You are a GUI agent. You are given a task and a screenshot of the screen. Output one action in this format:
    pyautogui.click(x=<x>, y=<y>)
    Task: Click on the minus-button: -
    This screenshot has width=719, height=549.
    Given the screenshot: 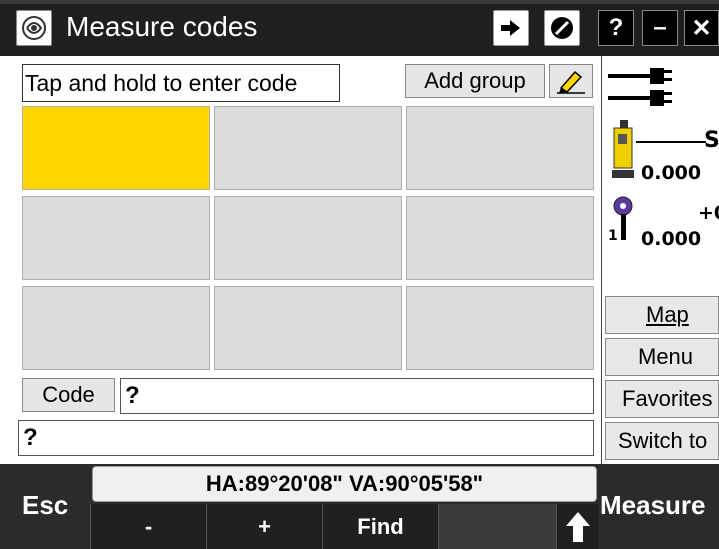 What is the action you would take?
    pyautogui.click(x=148, y=526)
    